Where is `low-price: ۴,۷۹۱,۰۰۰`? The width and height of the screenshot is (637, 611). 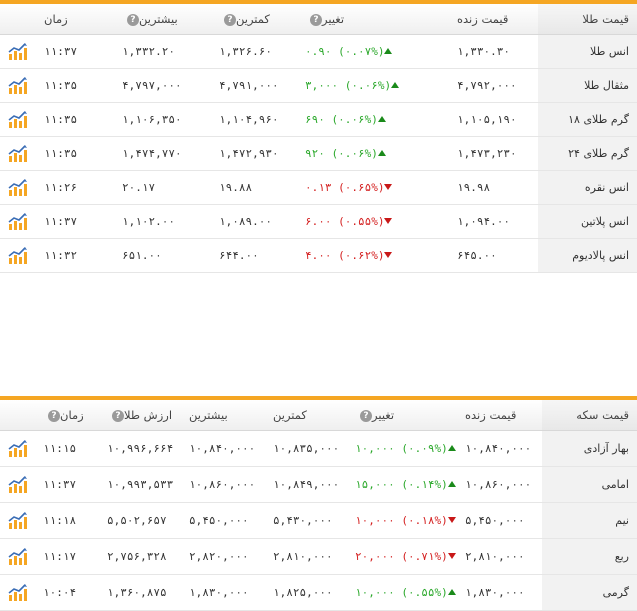 low-price: ۴,۷۹۱,۰۰۰ is located at coordinates (254, 85).